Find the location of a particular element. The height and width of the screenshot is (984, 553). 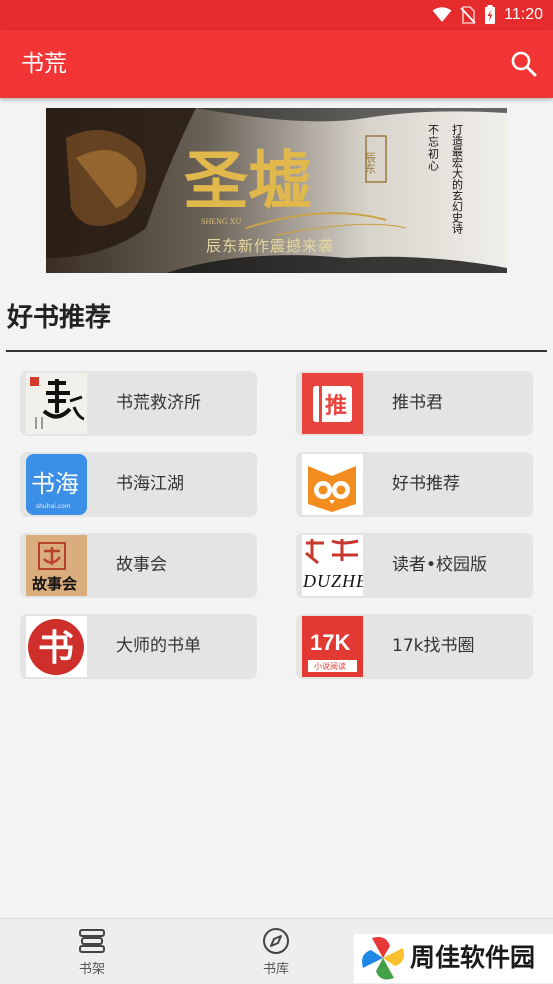

svg-text: DUZHE is located at coordinates (332, 581).